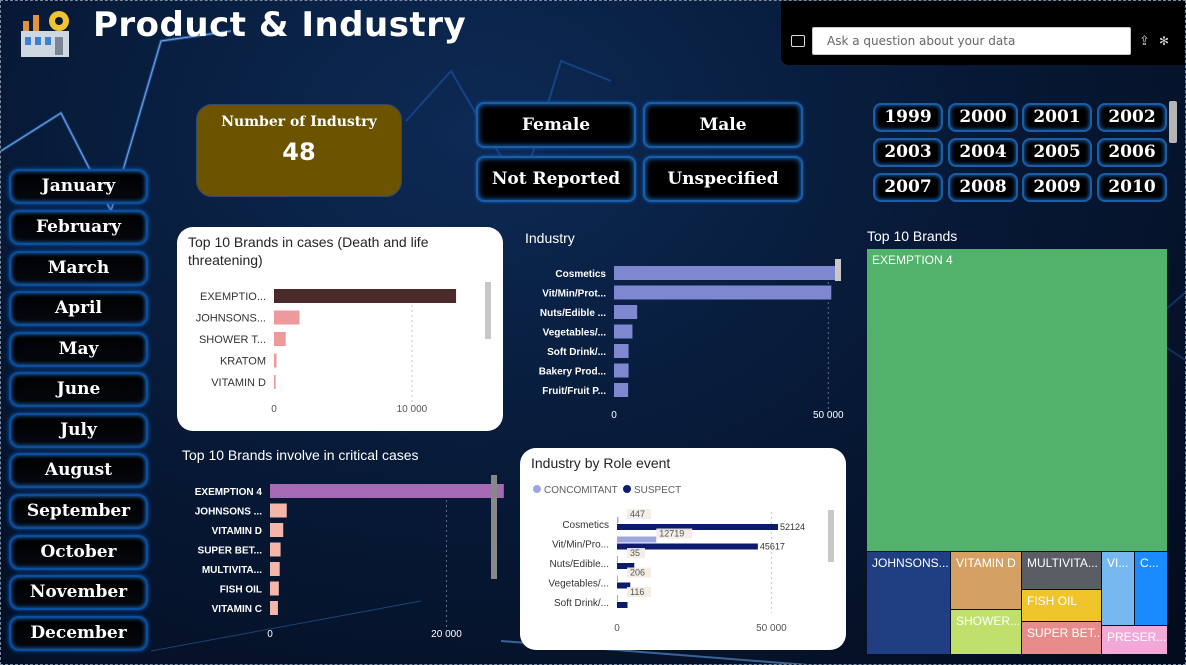  I want to click on treemap-cell: EXEMPTION 4, so click(1017, 400).